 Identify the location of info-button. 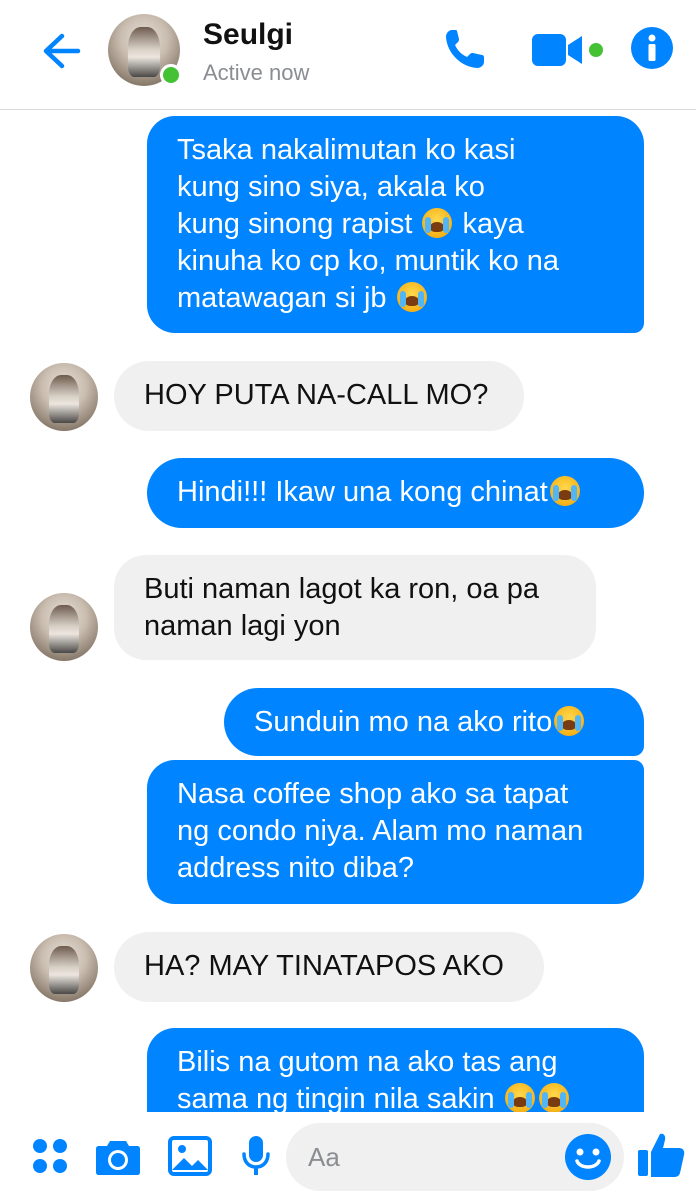
(652, 48).